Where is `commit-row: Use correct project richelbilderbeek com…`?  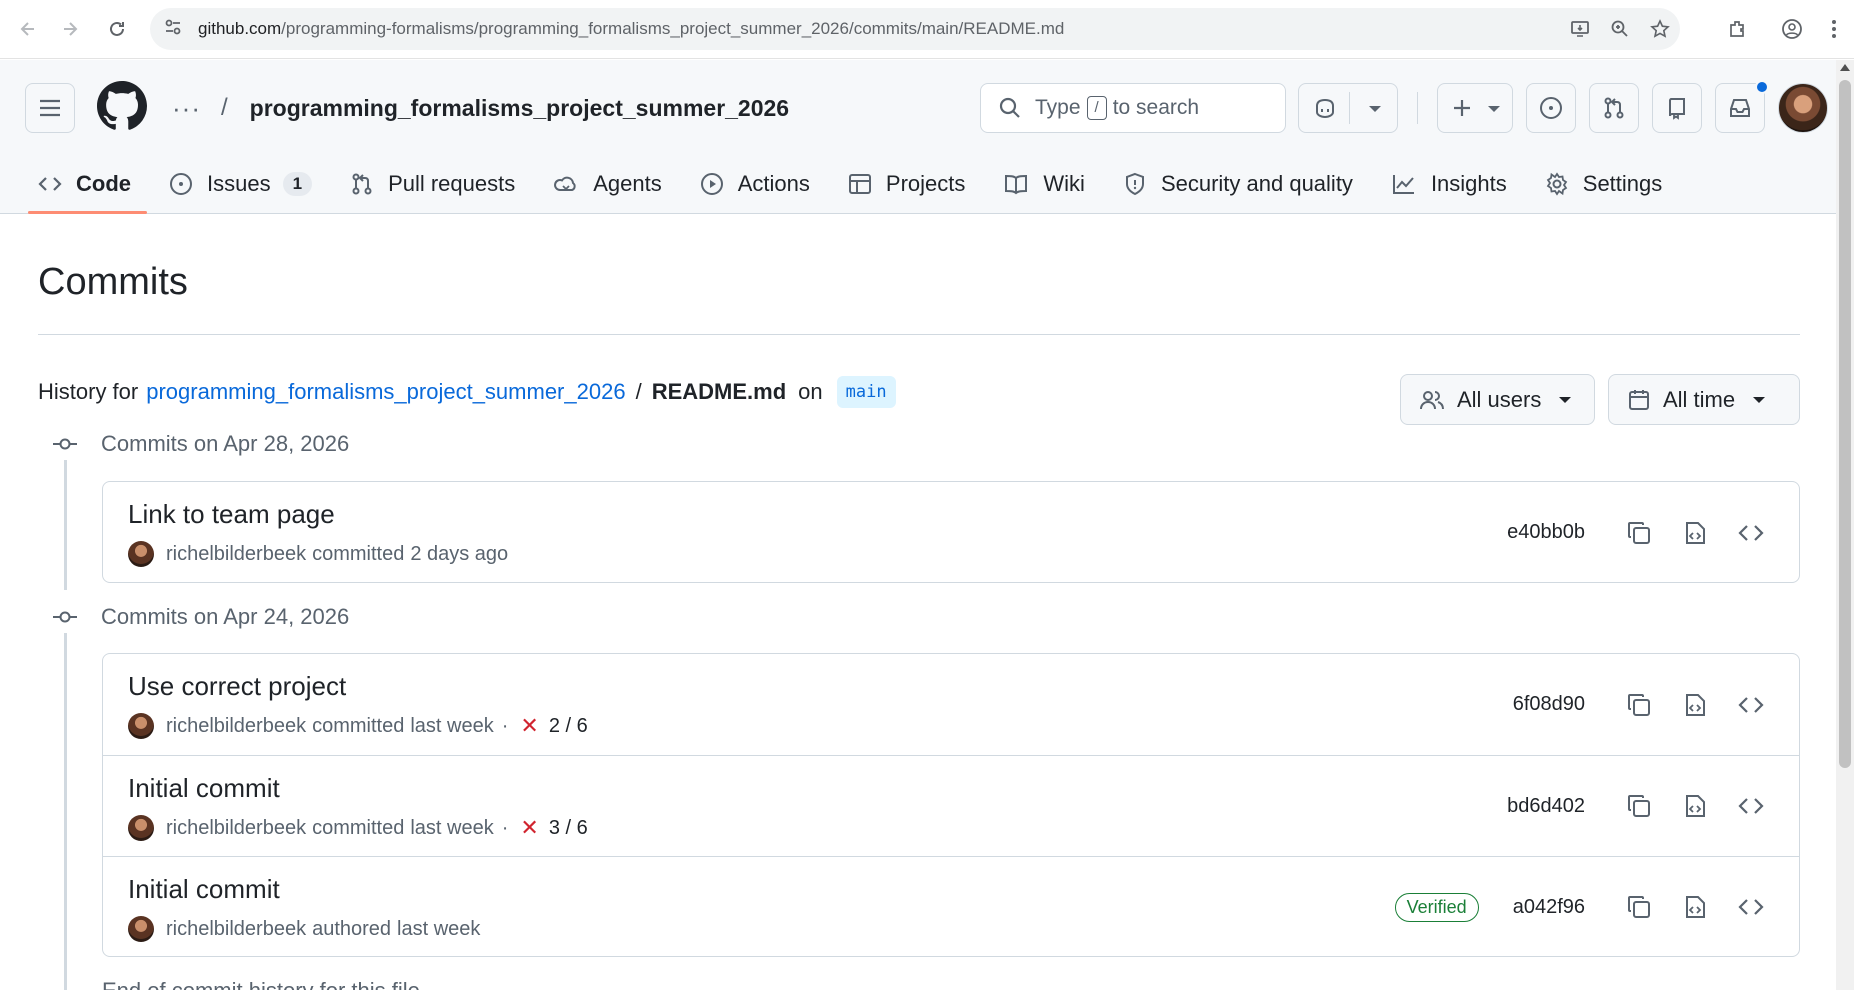
commit-row: Use correct project richelbilderbeek com… is located at coordinates (951, 704).